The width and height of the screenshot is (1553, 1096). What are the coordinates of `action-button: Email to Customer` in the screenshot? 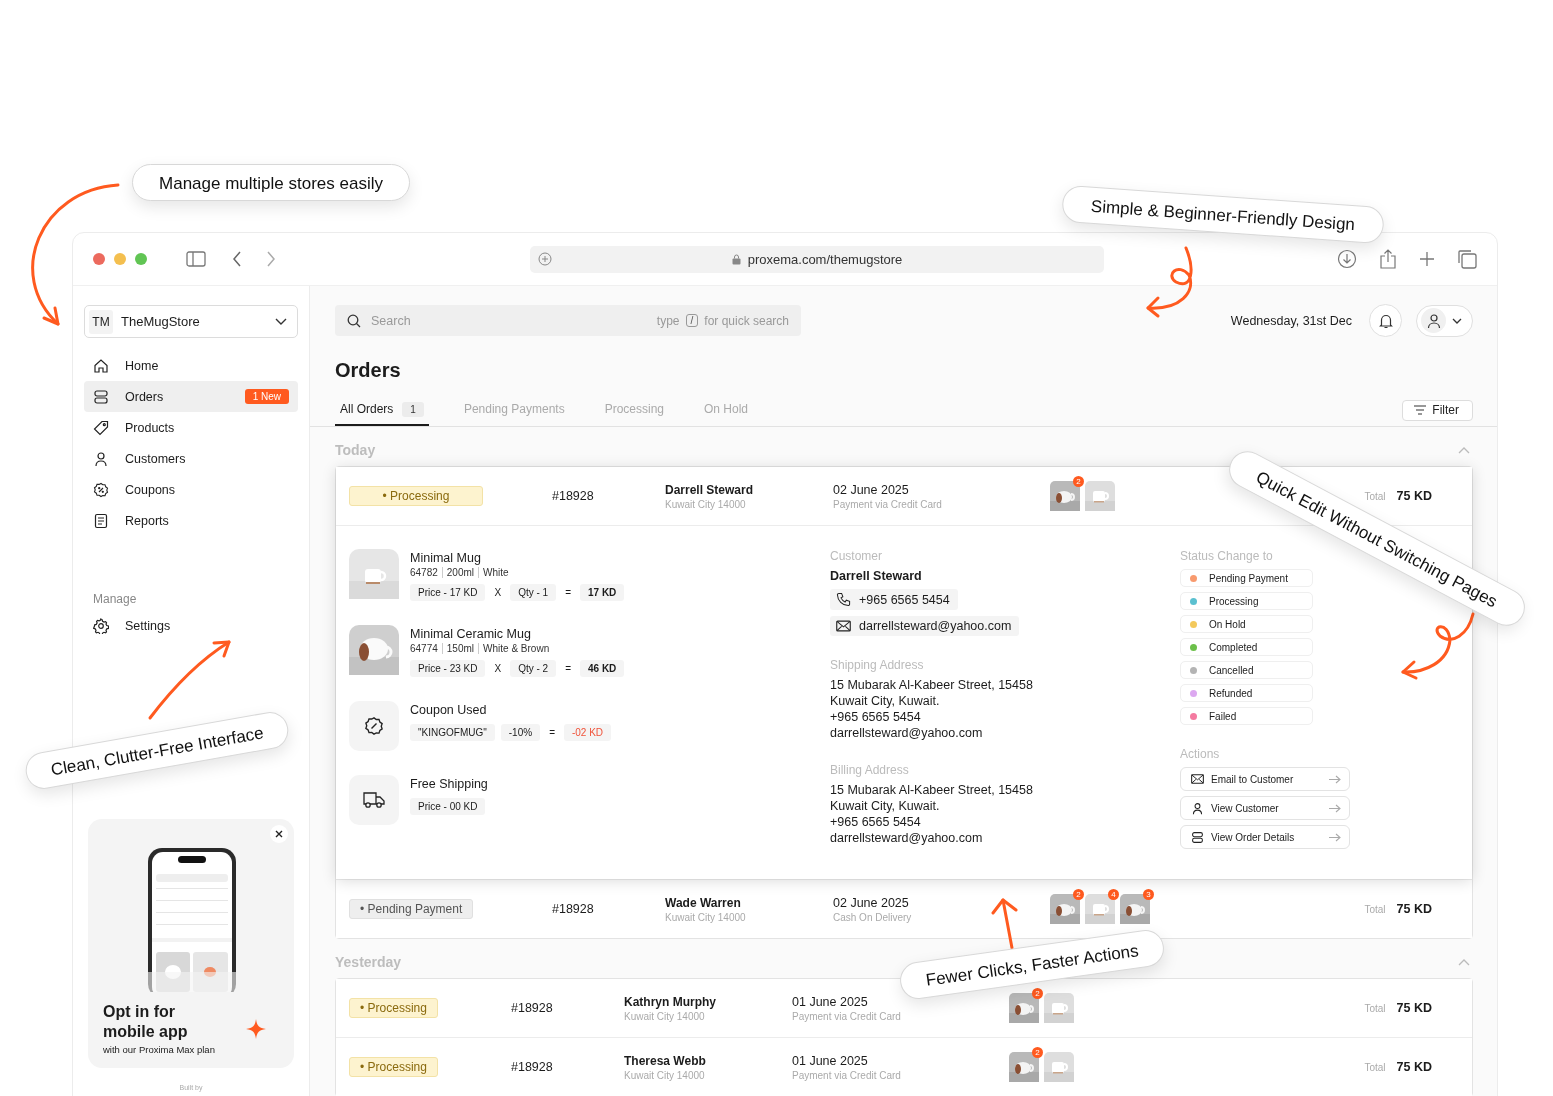 It's located at (1265, 779).